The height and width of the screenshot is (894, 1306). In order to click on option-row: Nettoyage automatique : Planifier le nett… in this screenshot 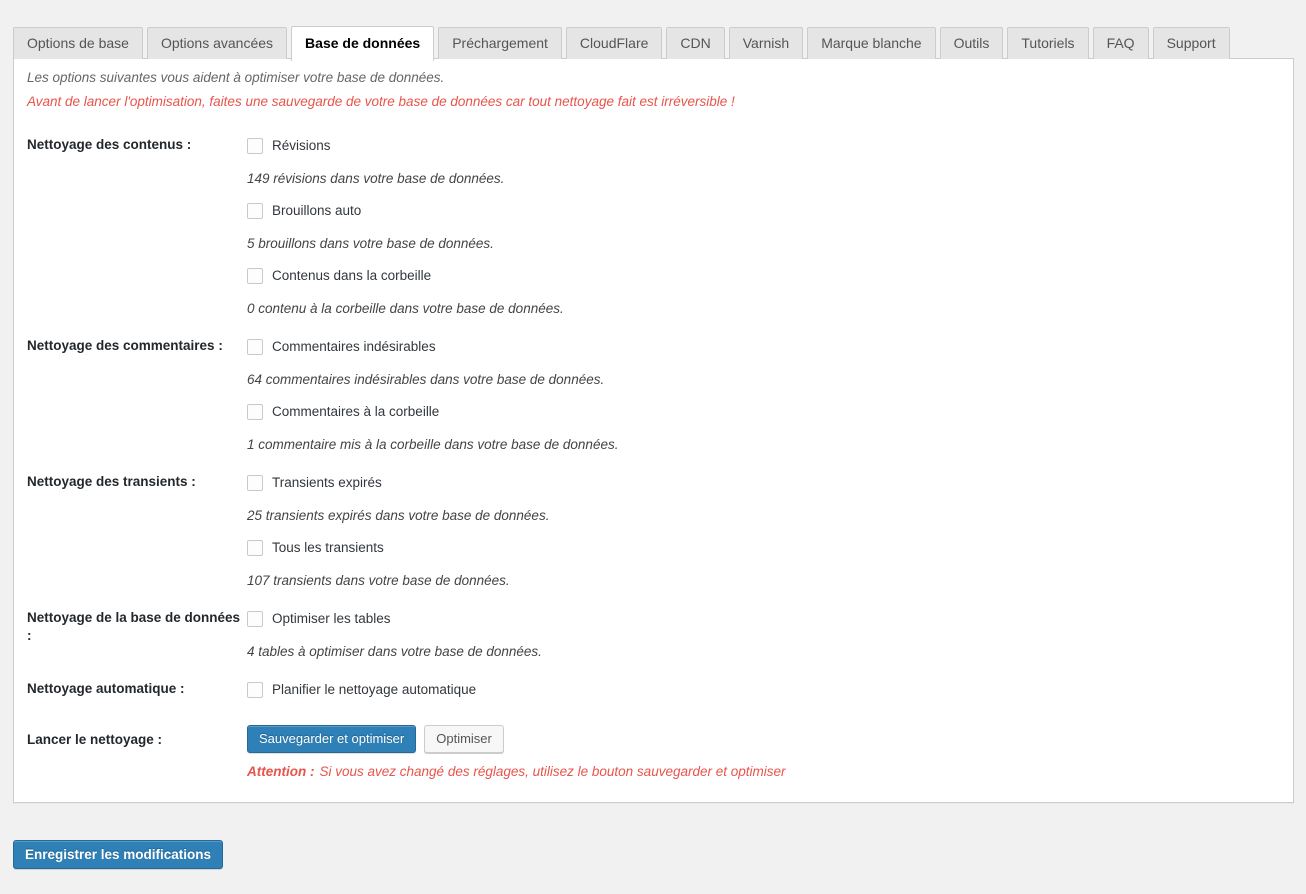, I will do `click(653, 690)`.